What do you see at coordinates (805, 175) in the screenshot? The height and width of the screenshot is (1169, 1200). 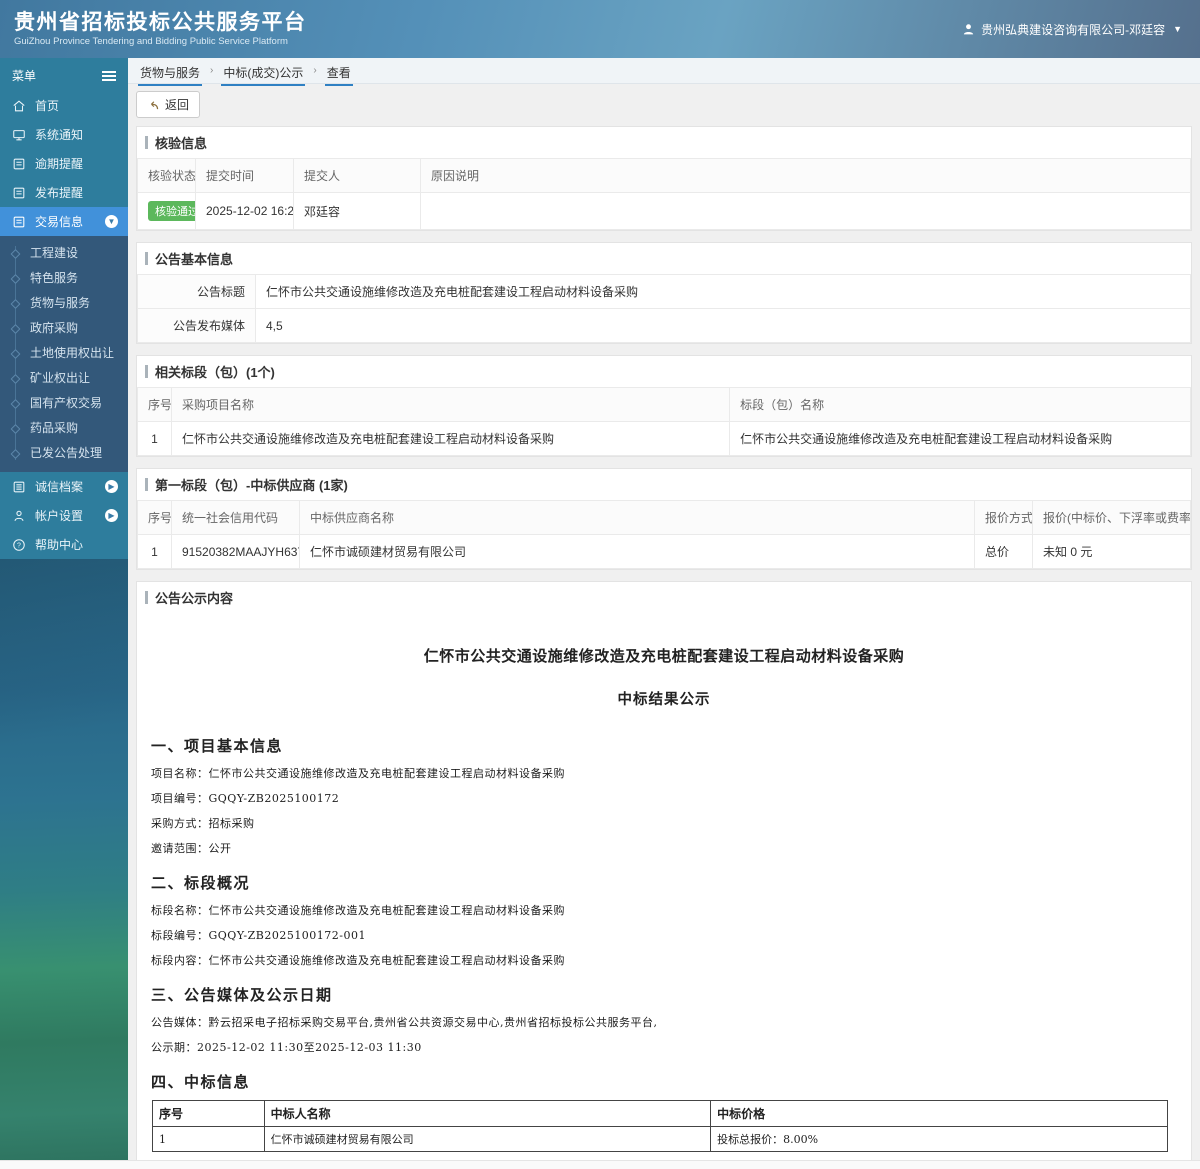 I see `column-header: 原因说明` at bounding box center [805, 175].